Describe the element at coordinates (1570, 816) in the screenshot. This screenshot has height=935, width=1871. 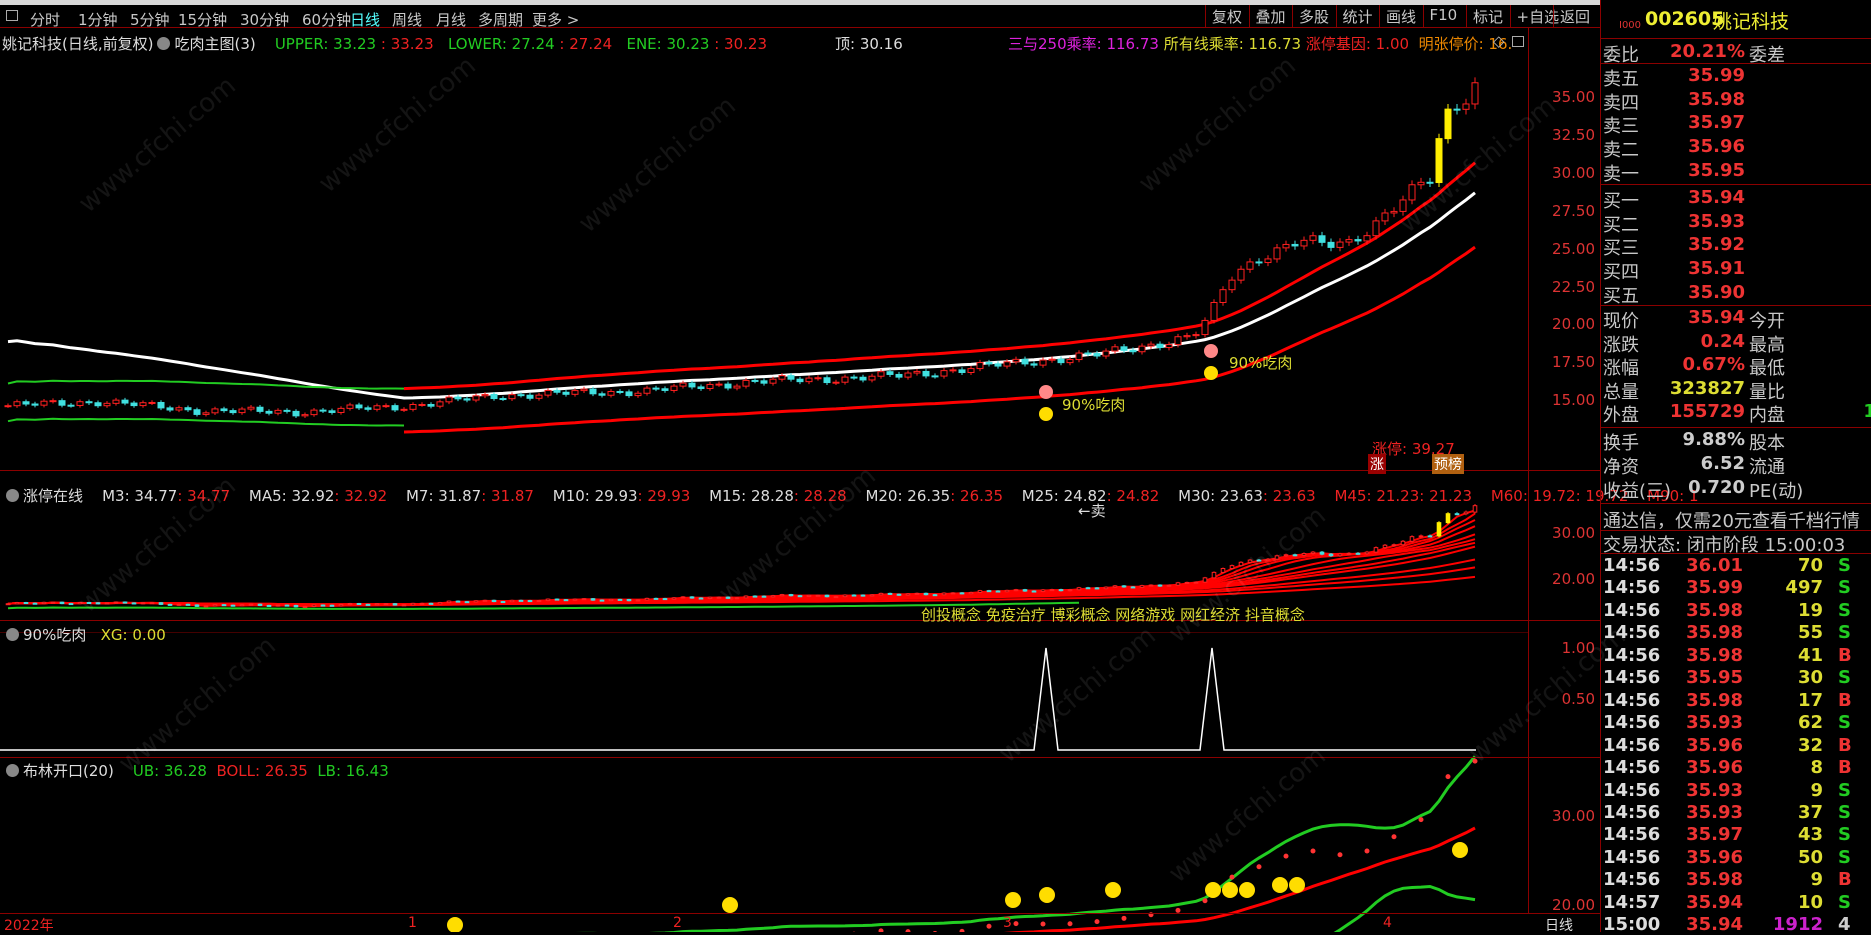
I see `panel4-axis-label: 30.00` at that location.